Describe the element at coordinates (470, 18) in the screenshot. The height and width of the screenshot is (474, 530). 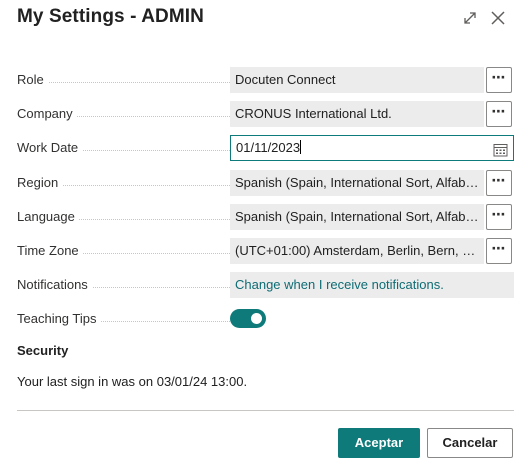
I see `expand-icon` at that location.